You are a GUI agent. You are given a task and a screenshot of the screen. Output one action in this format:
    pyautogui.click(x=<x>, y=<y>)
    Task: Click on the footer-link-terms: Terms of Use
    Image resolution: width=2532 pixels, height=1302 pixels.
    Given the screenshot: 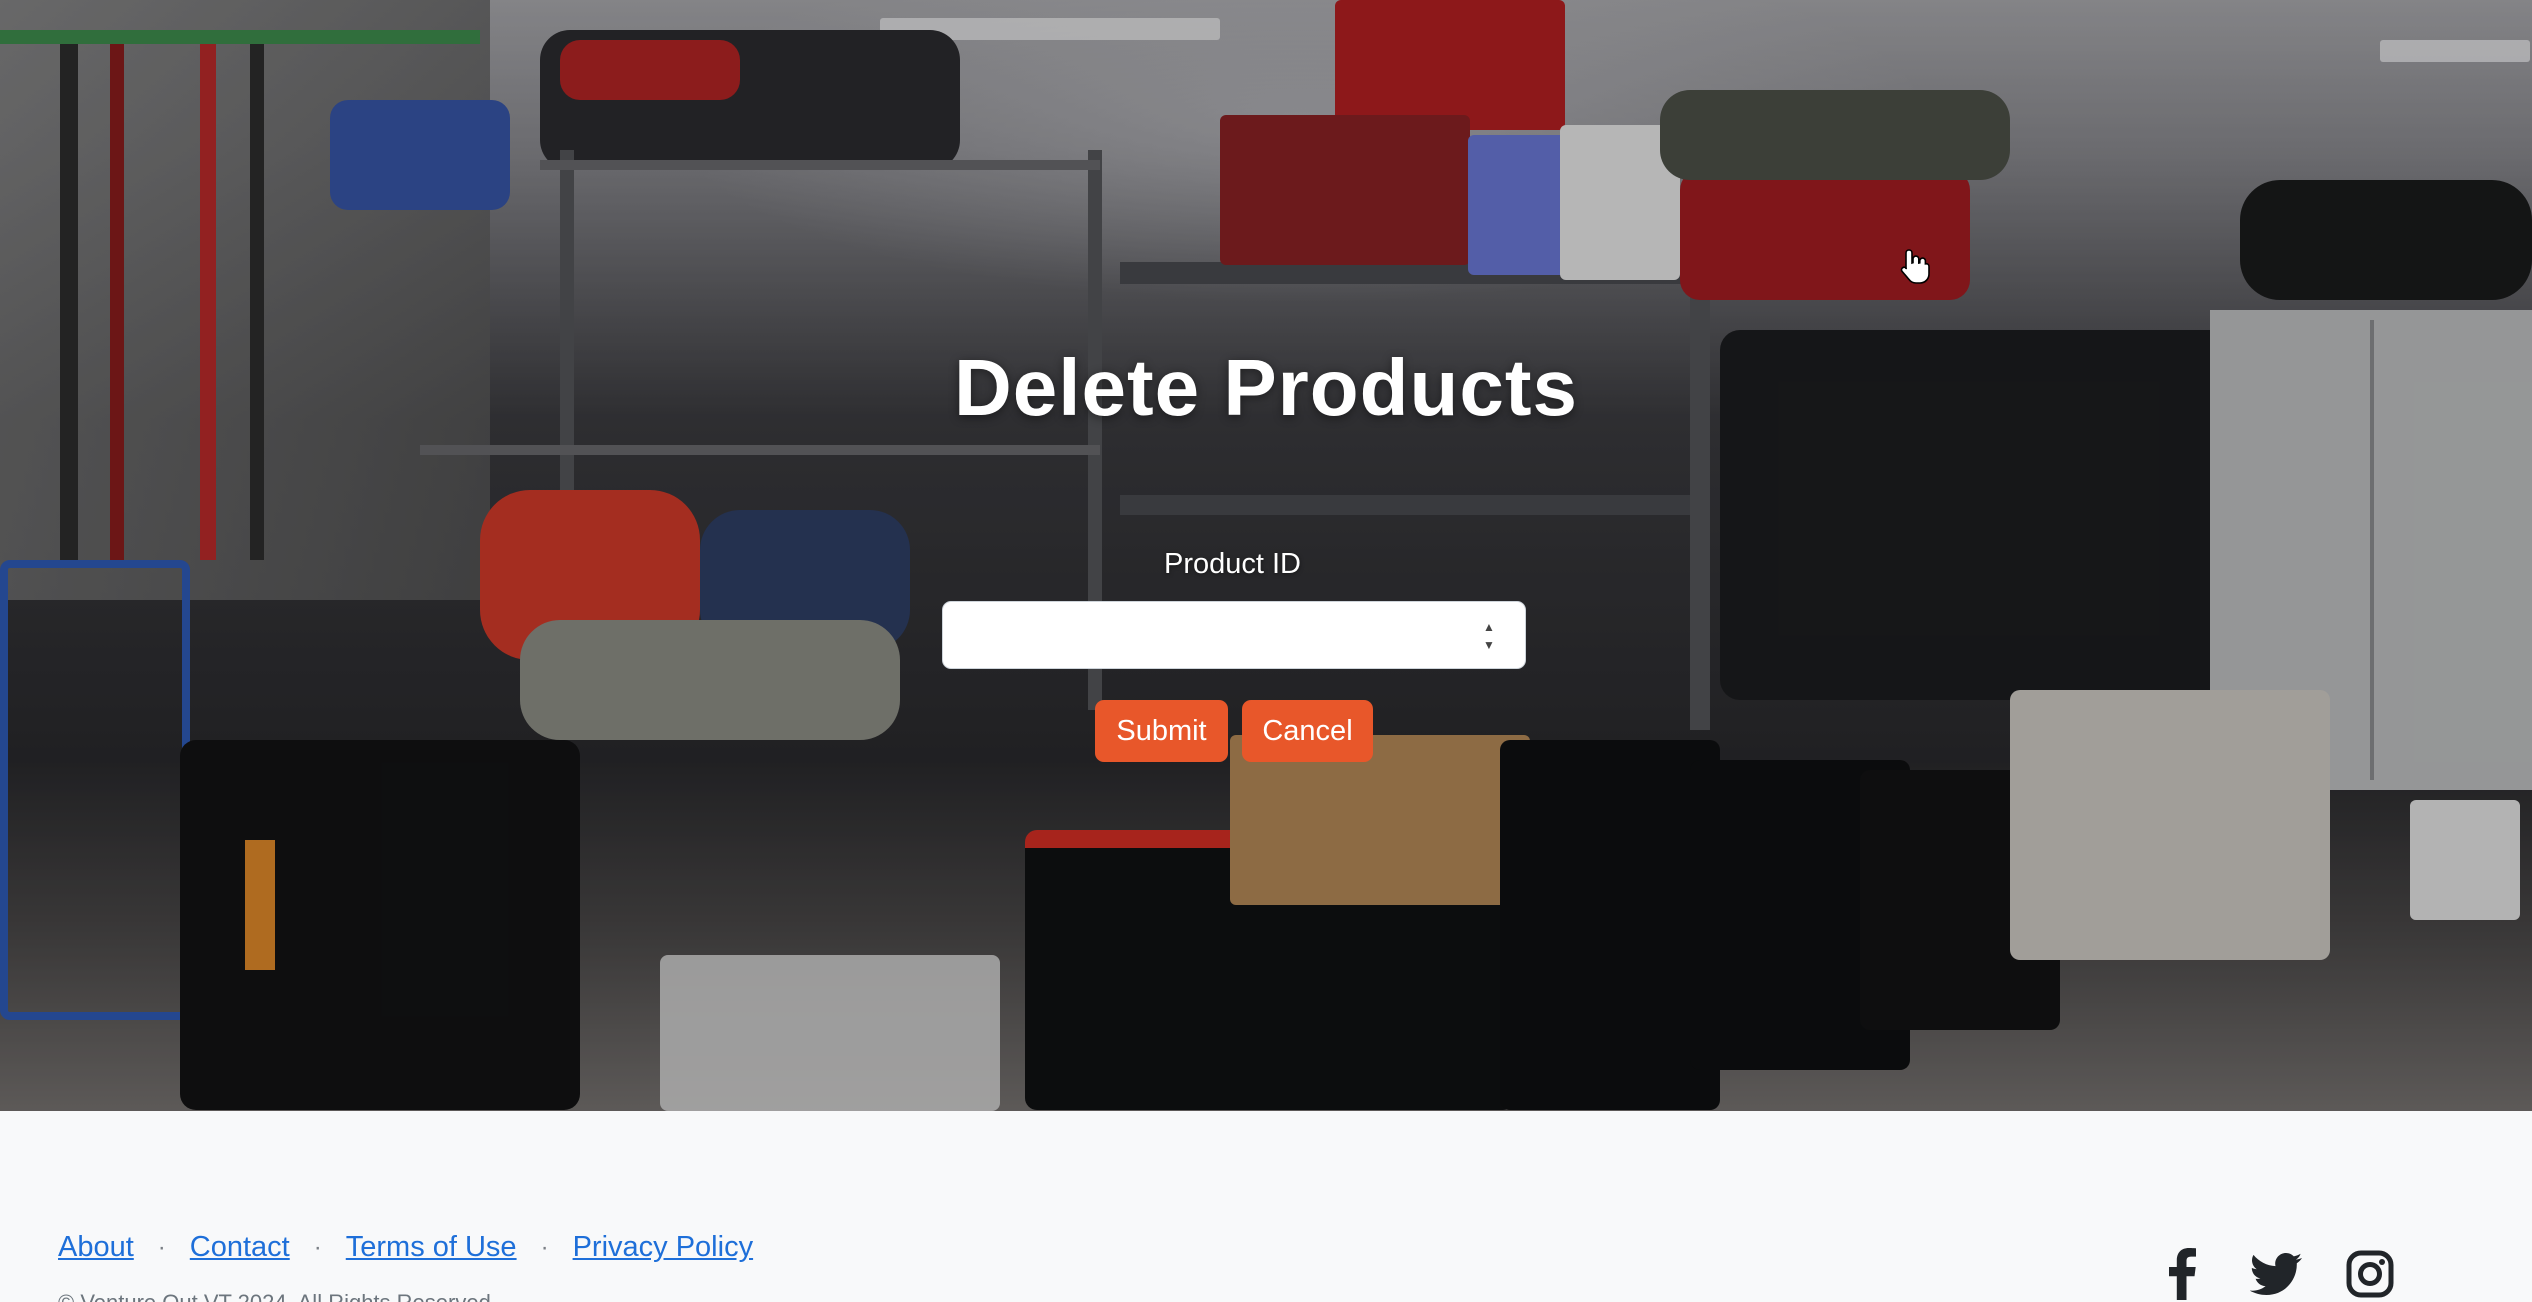 What is the action you would take?
    pyautogui.click(x=431, y=1247)
    